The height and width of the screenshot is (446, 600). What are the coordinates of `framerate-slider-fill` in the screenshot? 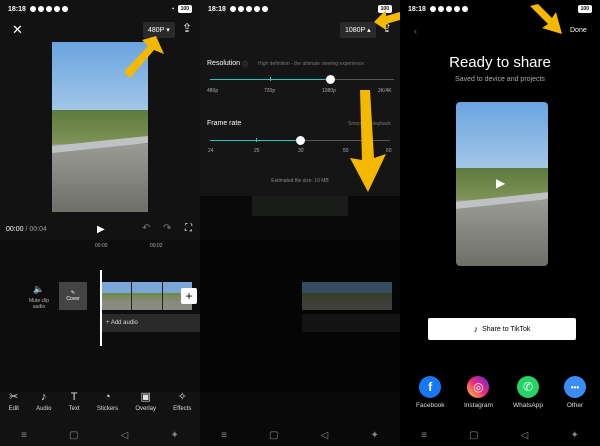 It's located at (255, 140).